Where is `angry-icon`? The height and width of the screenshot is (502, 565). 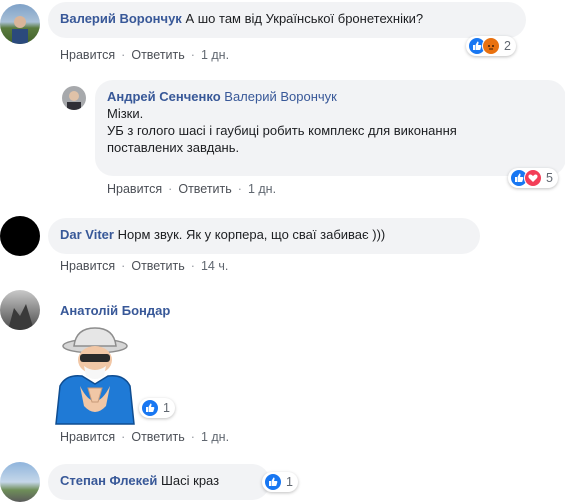 angry-icon is located at coordinates (491, 46).